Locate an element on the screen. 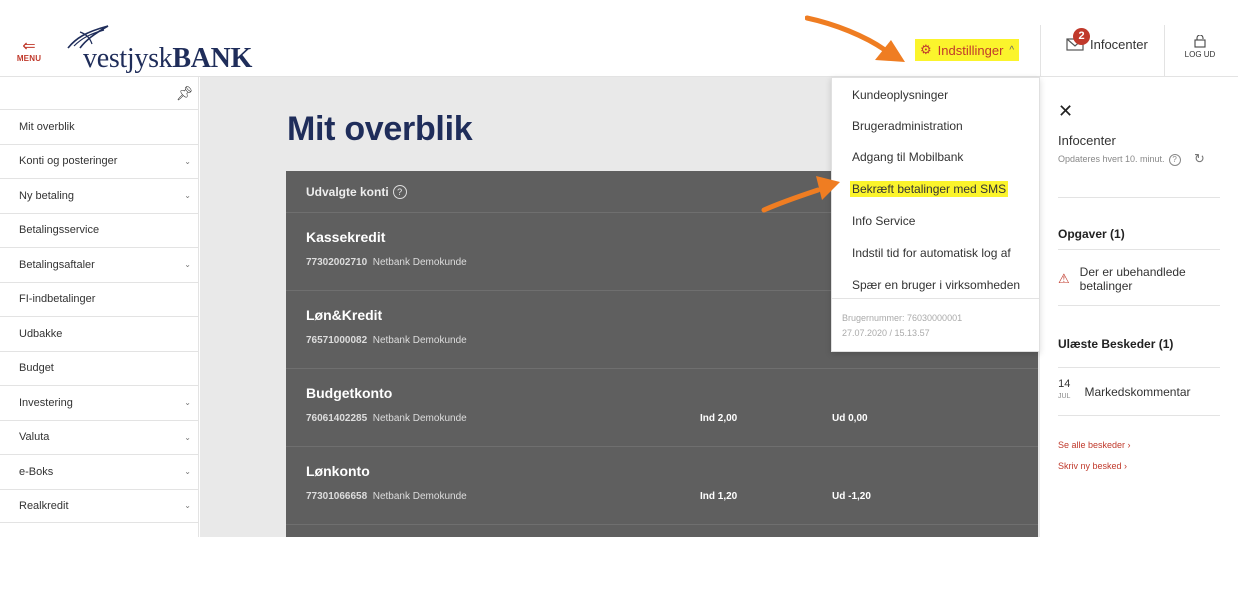 This screenshot has width=1238, height=603. account-out-amount: Ud -1,20 is located at coordinates (851, 496).